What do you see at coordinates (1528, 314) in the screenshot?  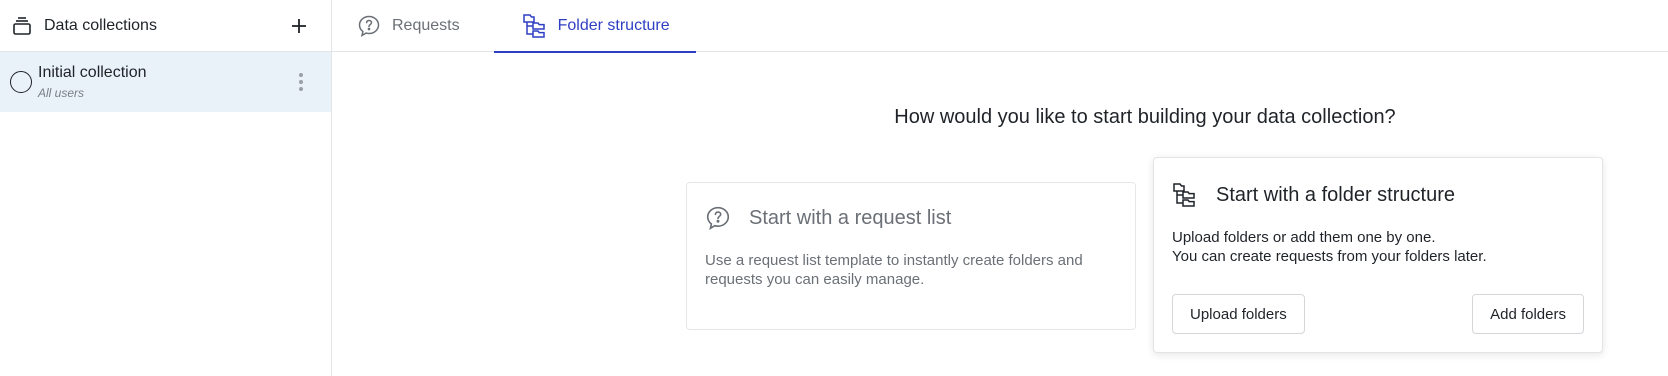 I see `add-folders-button: Add folders` at bounding box center [1528, 314].